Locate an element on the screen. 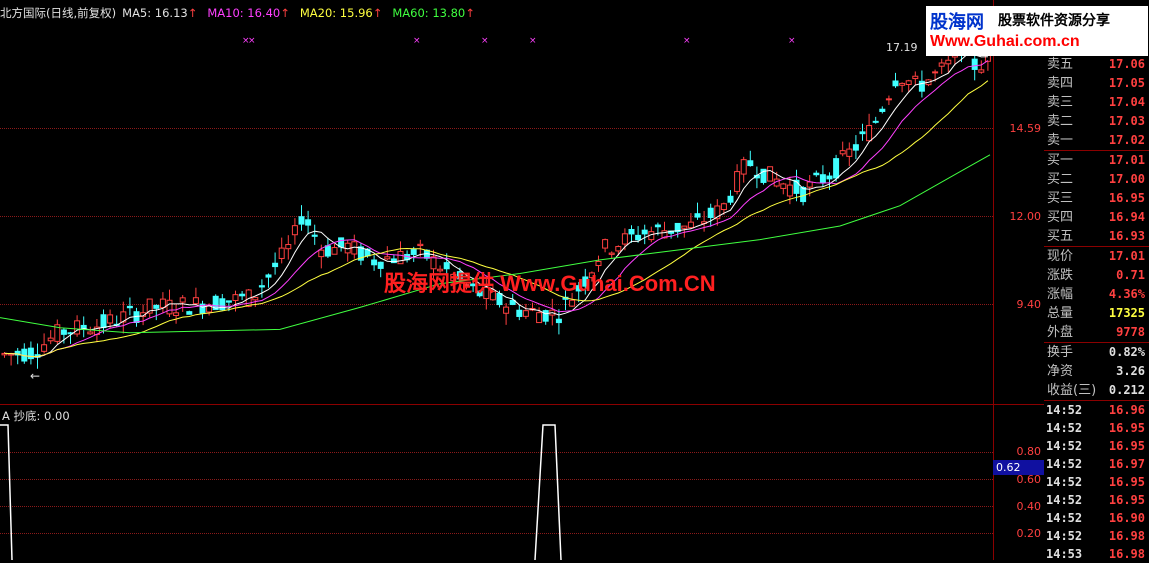 This screenshot has height=563, width=1149. buy-orders: 买一 17.01 买二 17.00 买三 16.95 买四 16.94 买五 16.93 is located at coordinates (1096, 198).